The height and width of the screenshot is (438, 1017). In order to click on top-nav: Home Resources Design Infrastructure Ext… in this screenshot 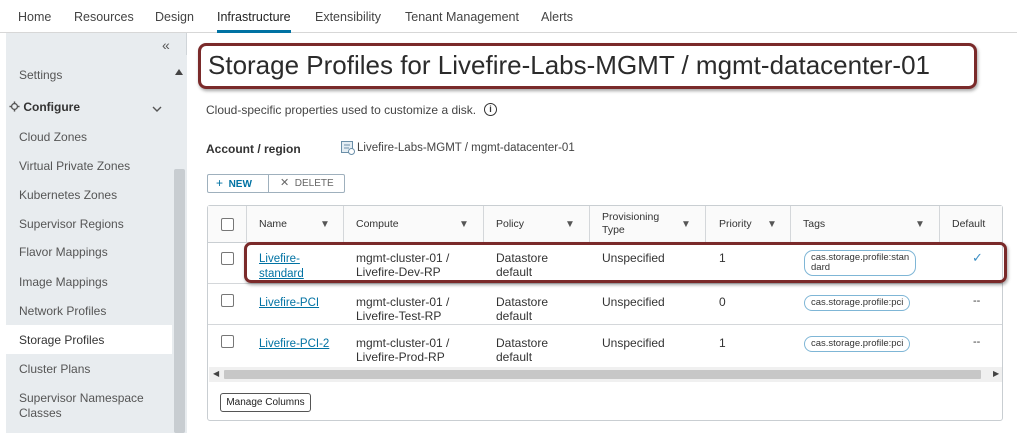, I will do `click(508, 16)`.